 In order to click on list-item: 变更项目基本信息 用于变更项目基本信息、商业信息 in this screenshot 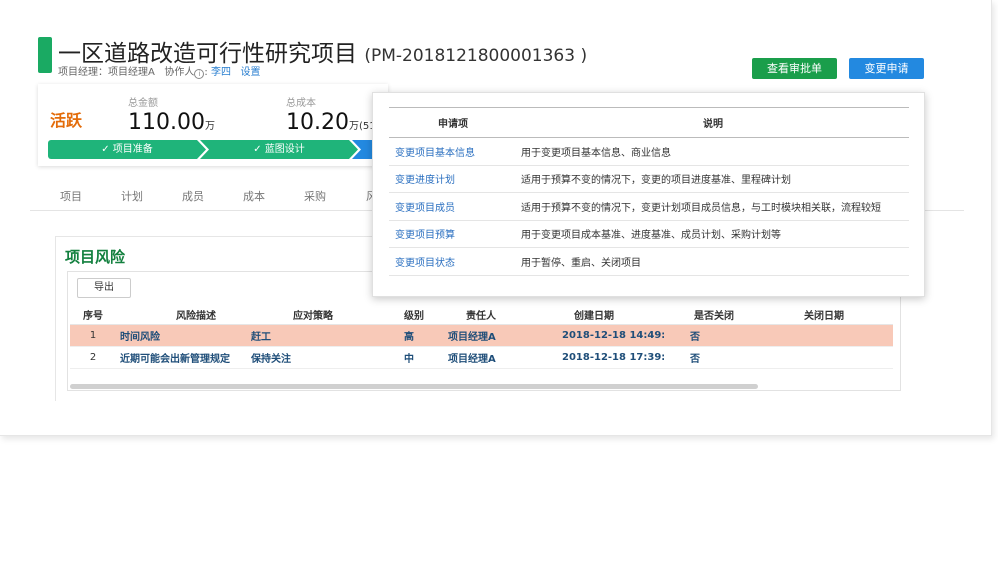, I will do `click(649, 151)`.